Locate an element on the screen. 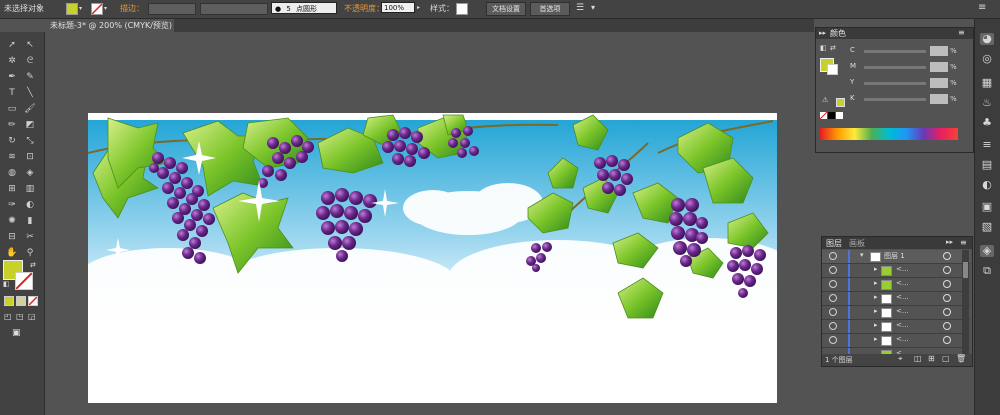 This screenshot has width=1000, height=415. layer-row: ▾ 图层 1 is located at coordinates (896, 257).